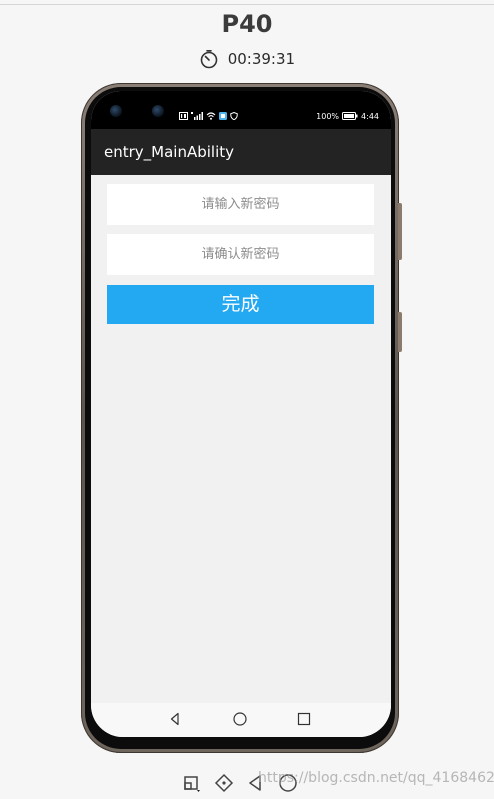 The image size is (494, 799). What do you see at coordinates (223, 116) in the screenshot?
I see `app-notification-icon` at bounding box center [223, 116].